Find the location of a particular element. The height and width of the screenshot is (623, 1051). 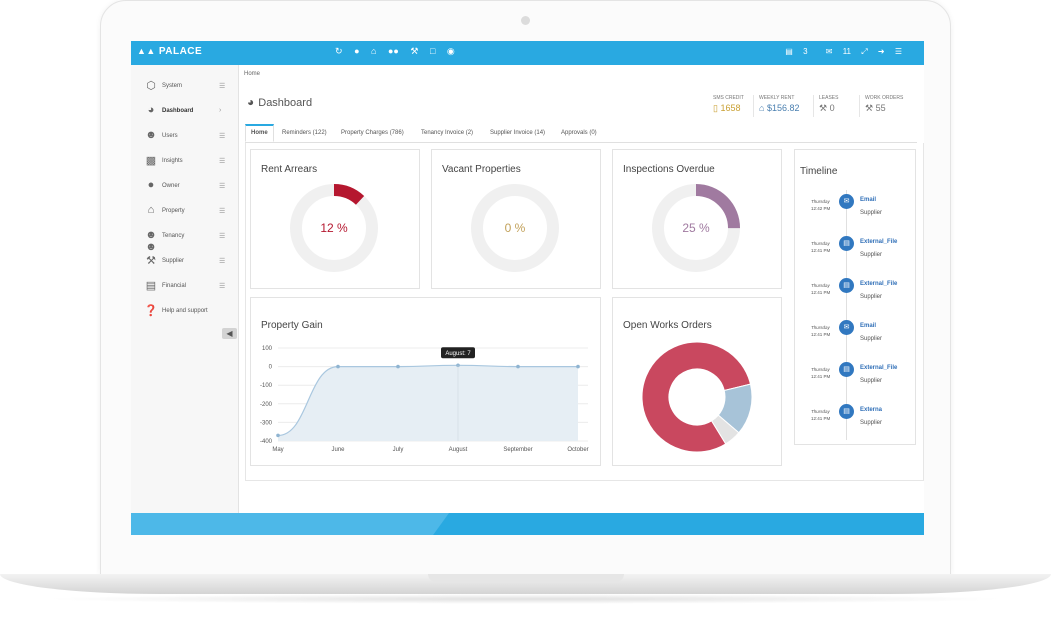

sidebar-item-label: Insights is located at coordinates (172, 161).